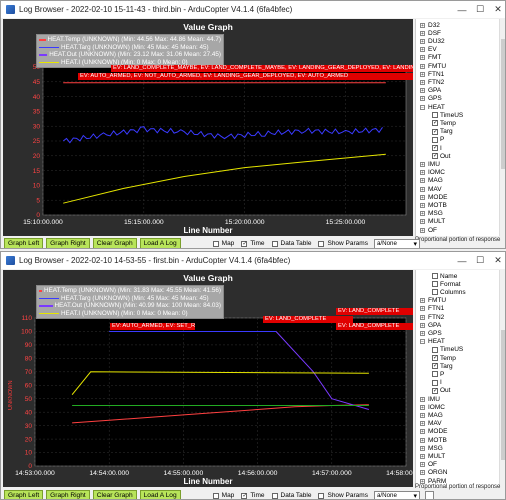 This screenshot has height=500, width=506. I want to click on tree-field-p: P, so click(438, 374).